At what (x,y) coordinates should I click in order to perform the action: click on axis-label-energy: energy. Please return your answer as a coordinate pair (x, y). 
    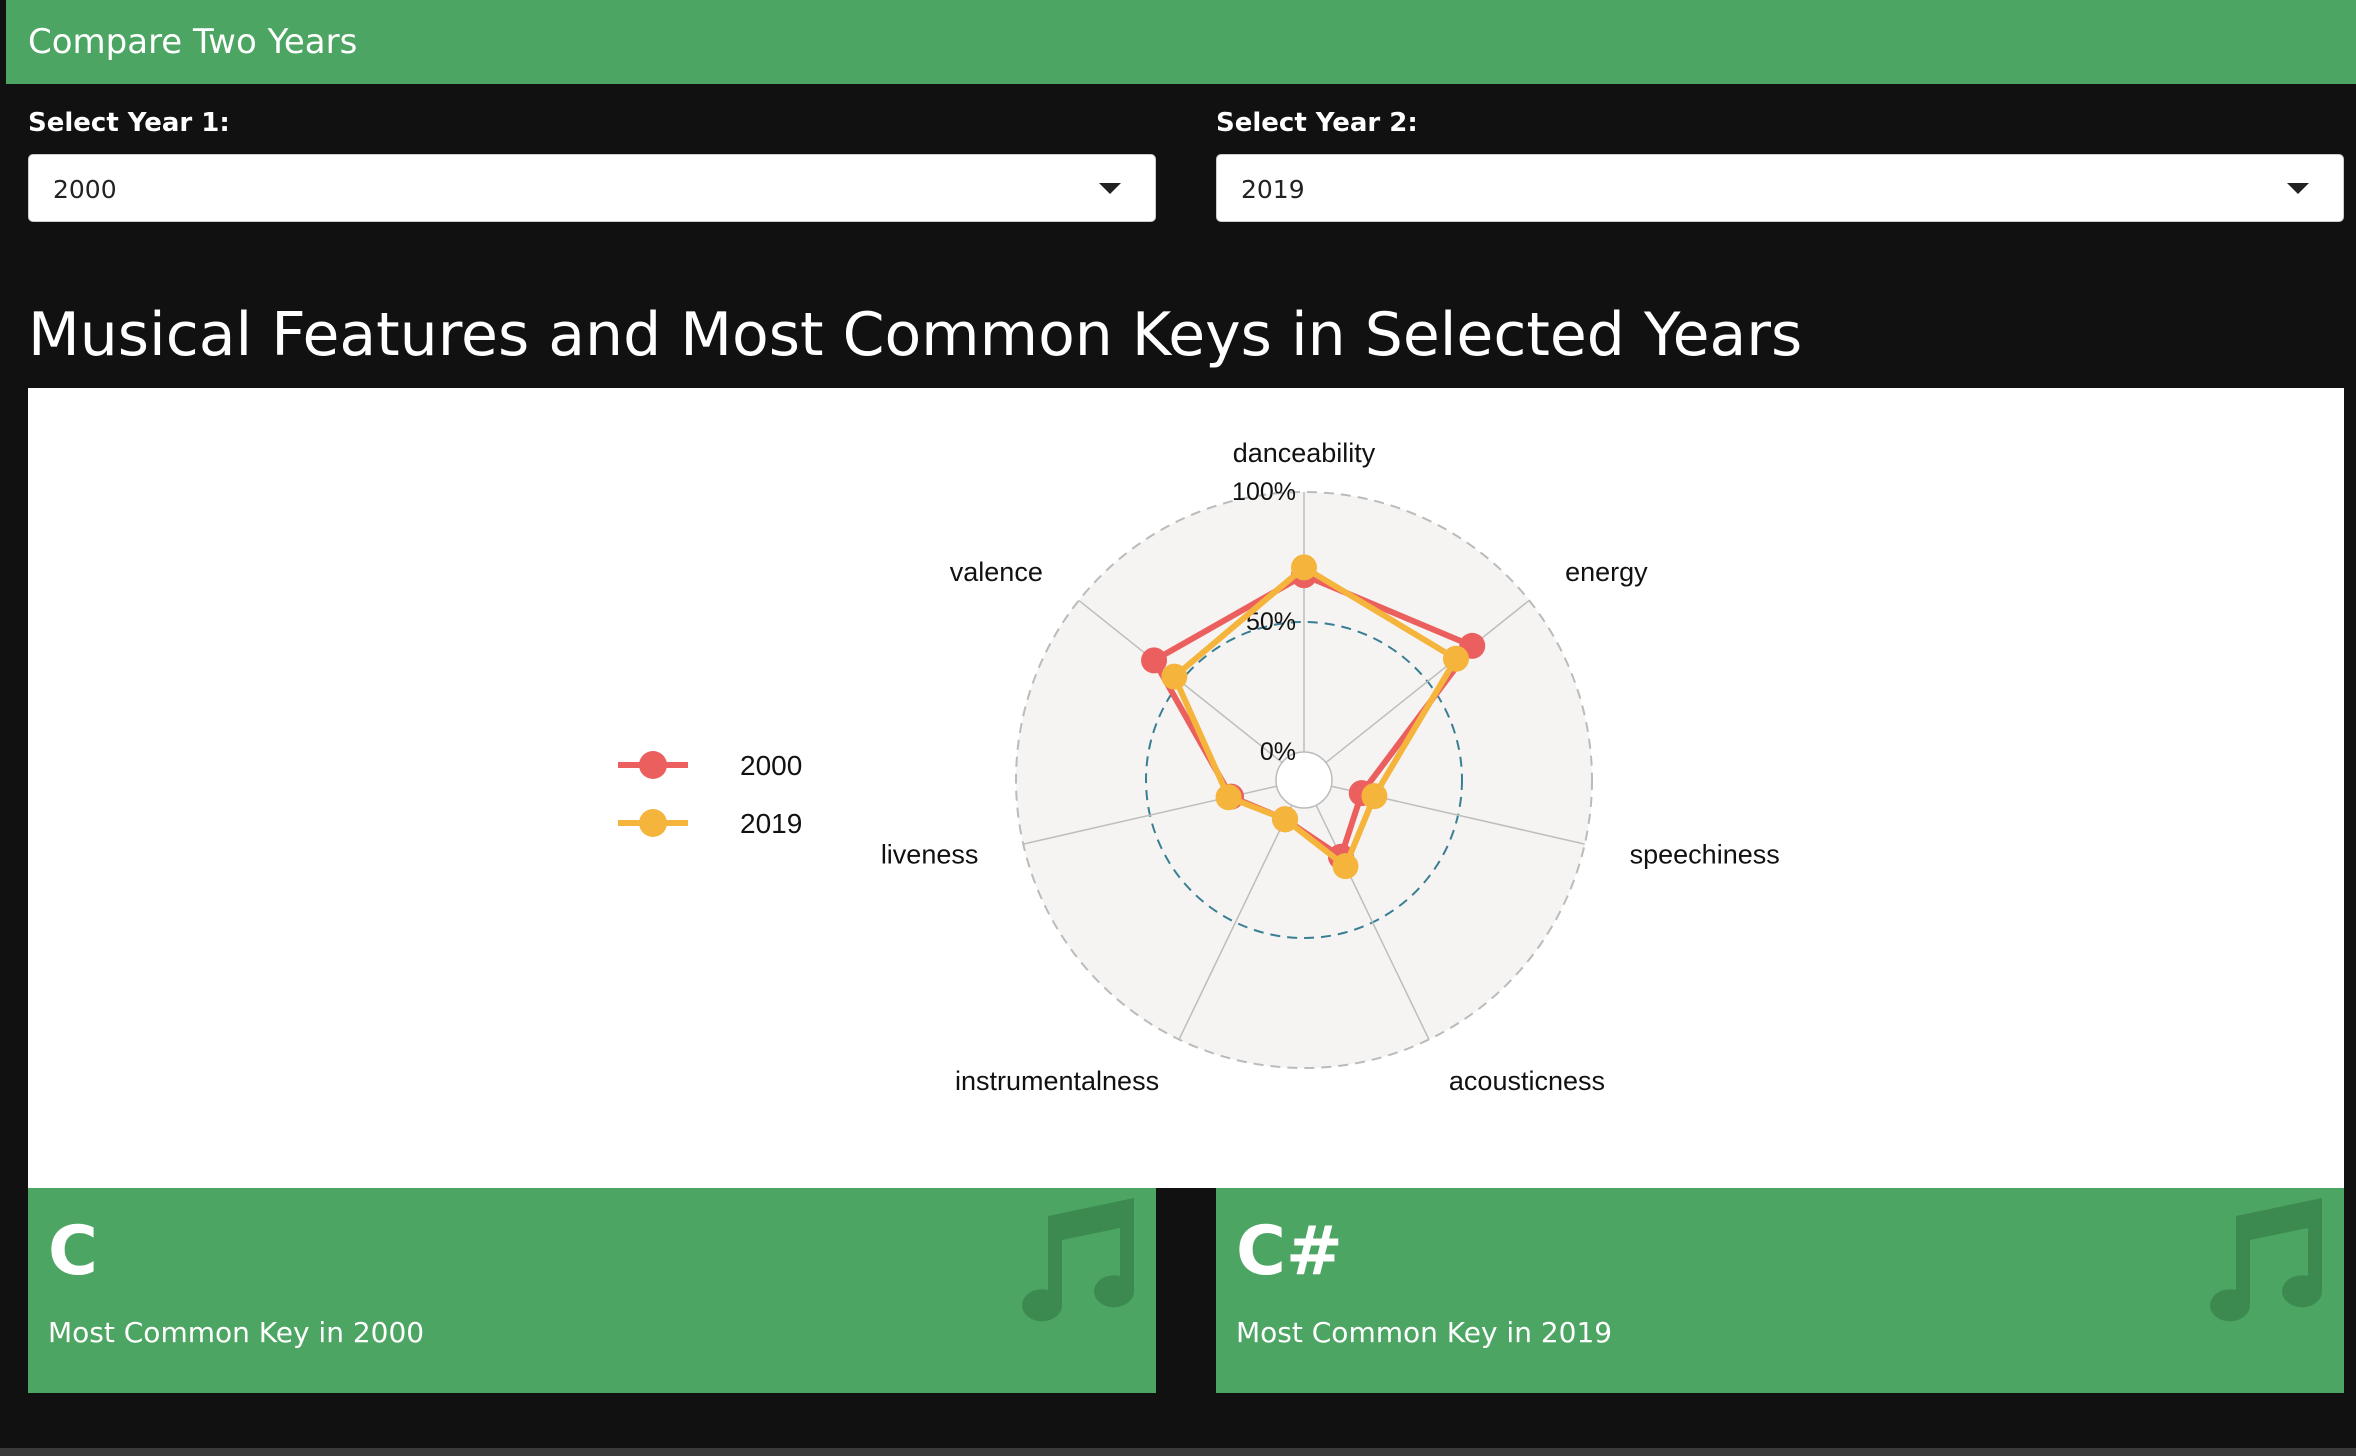
    Looking at the image, I should click on (1606, 572).